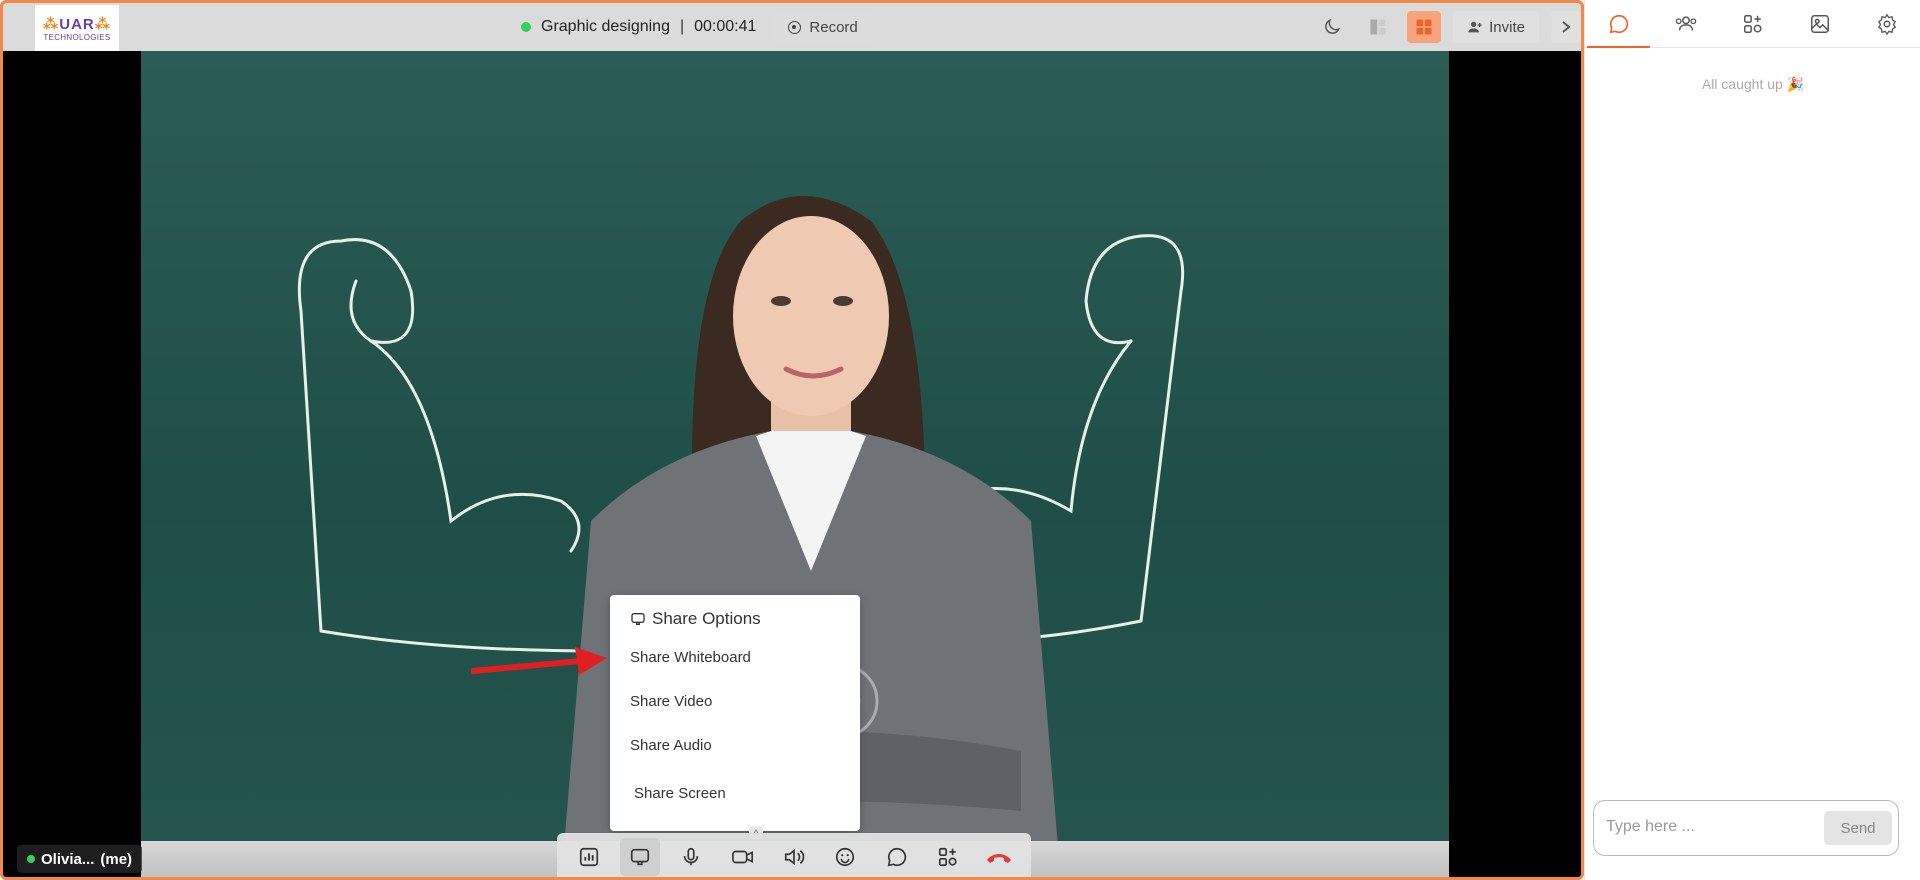  I want to click on meeting-title: Graphic designing, so click(605, 26).